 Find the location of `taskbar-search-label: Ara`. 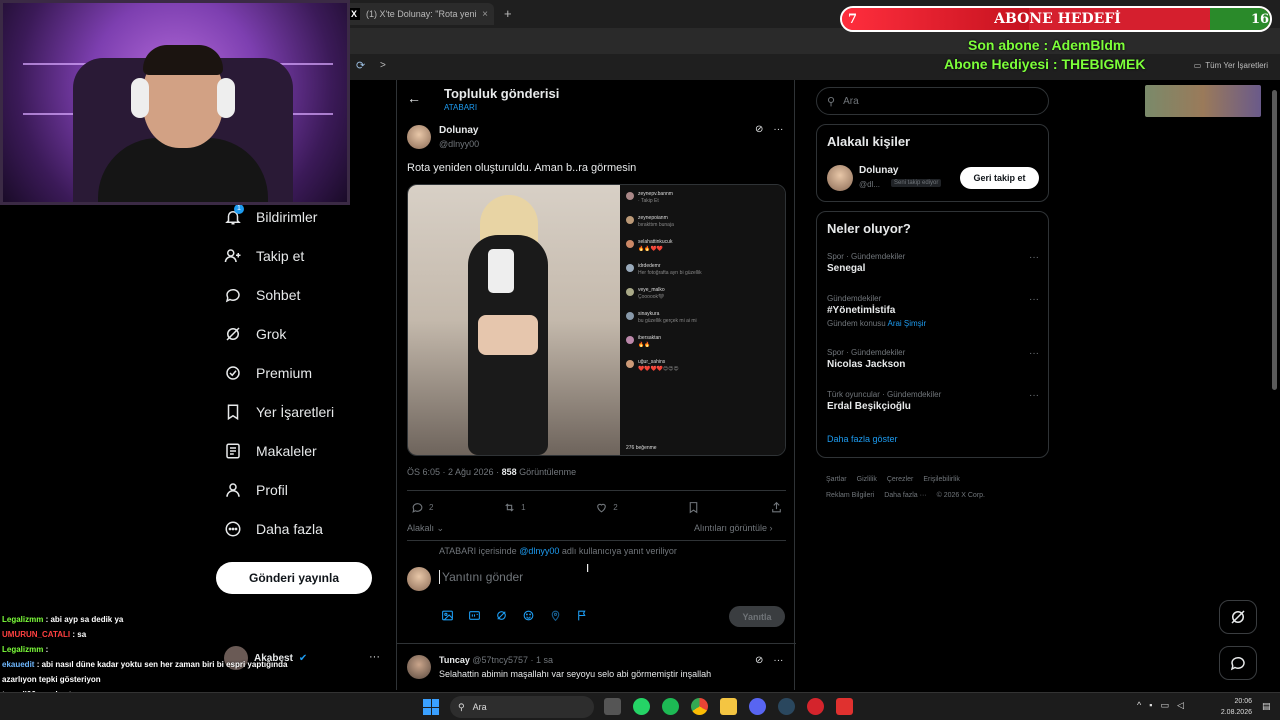

taskbar-search-label: Ara is located at coordinates (479, 707).